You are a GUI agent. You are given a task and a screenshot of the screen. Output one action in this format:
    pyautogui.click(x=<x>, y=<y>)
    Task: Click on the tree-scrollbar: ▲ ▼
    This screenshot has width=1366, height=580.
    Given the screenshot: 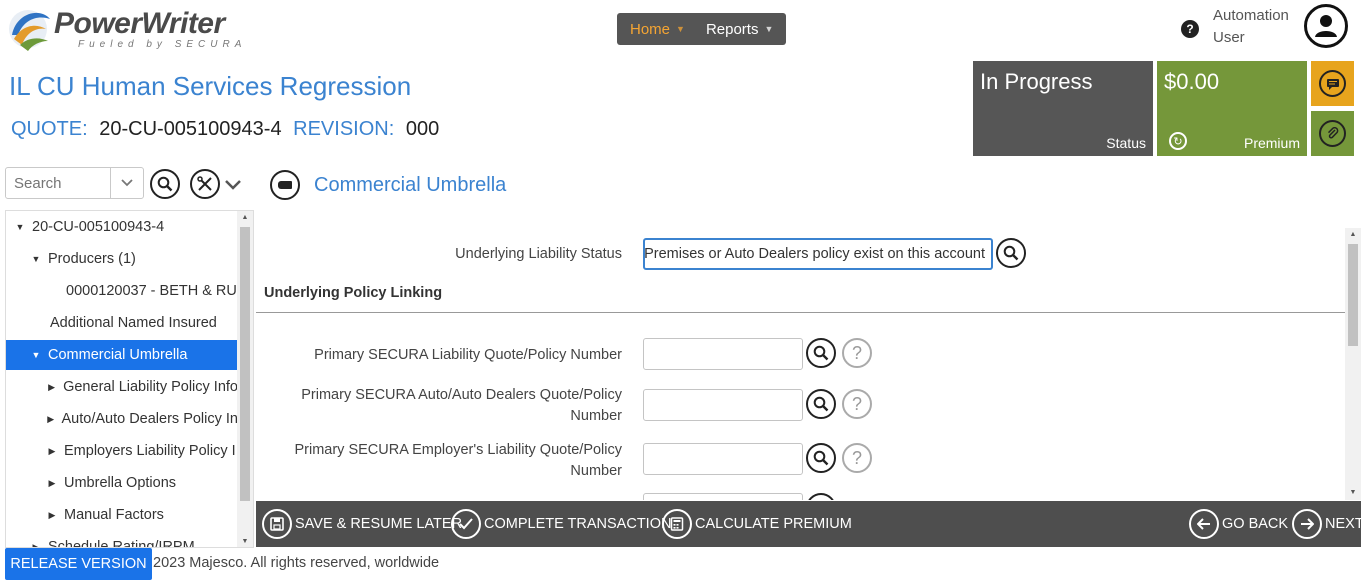 What is the action you would take?
    pyautogui.click(x=245, y=379)
    